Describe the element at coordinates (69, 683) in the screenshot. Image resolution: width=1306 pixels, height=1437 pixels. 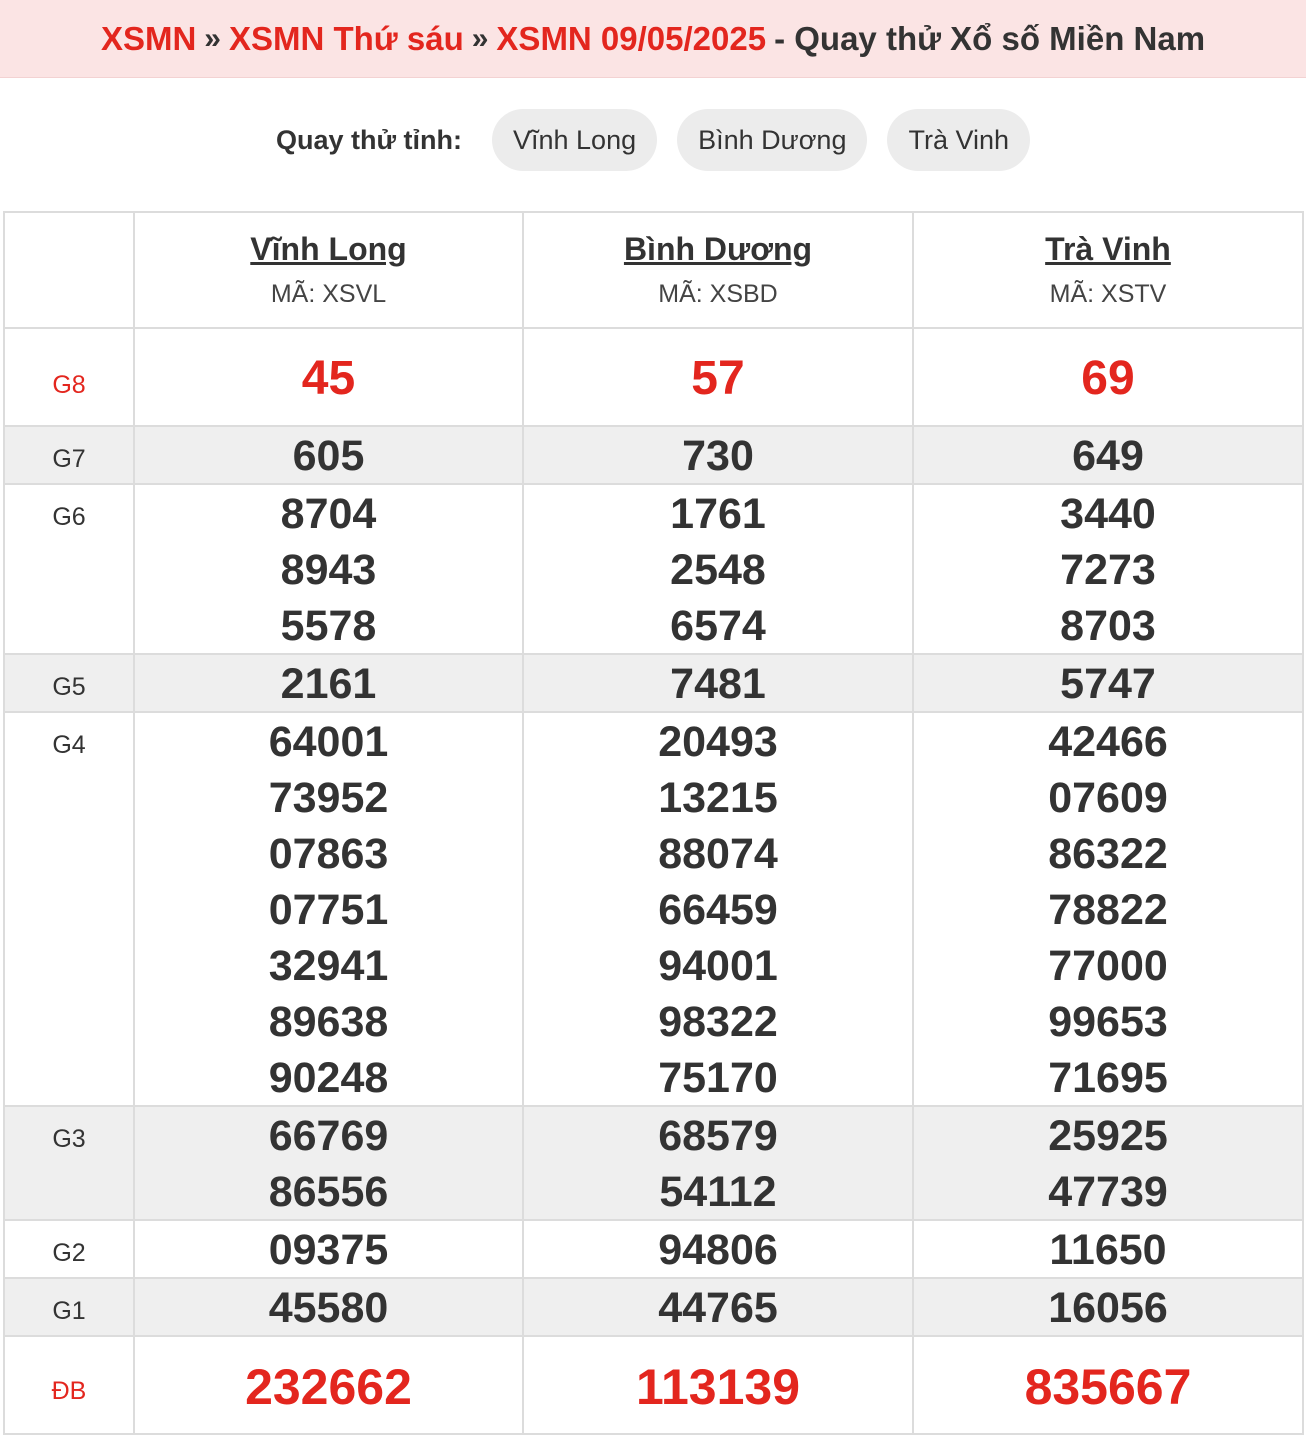
I see `prize-label: G5` at that location.